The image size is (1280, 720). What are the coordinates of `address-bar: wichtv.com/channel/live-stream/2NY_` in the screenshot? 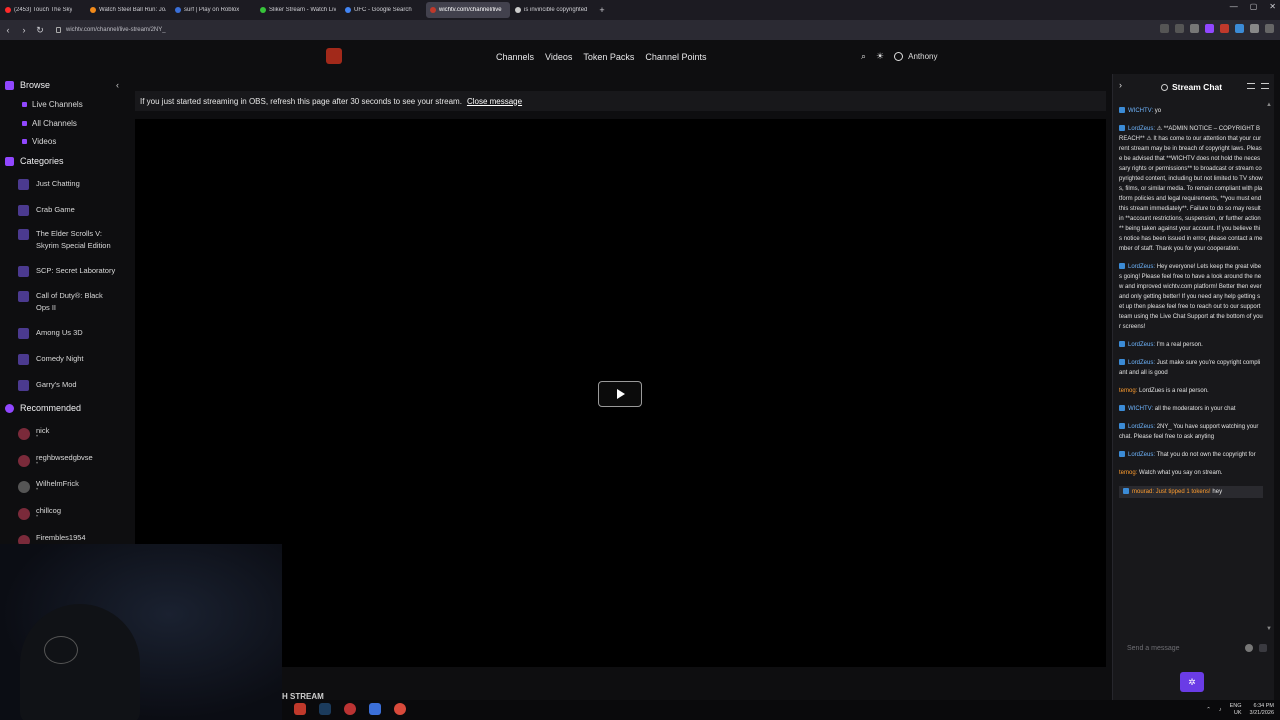 It's located at (536, 30).